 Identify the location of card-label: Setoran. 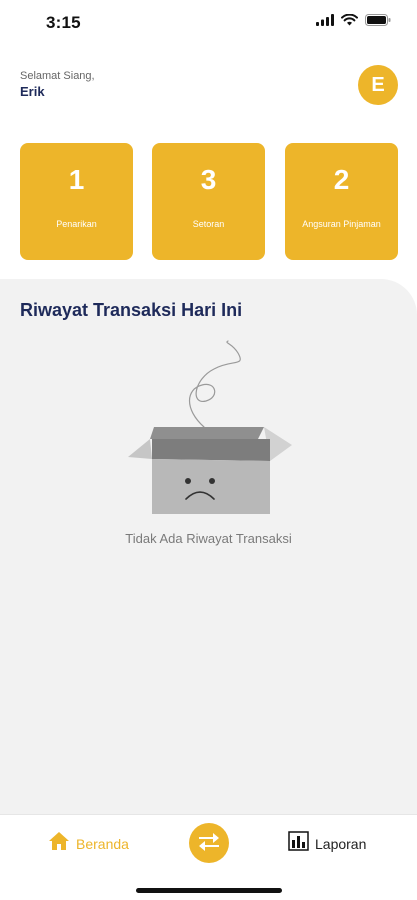
(208, 224).